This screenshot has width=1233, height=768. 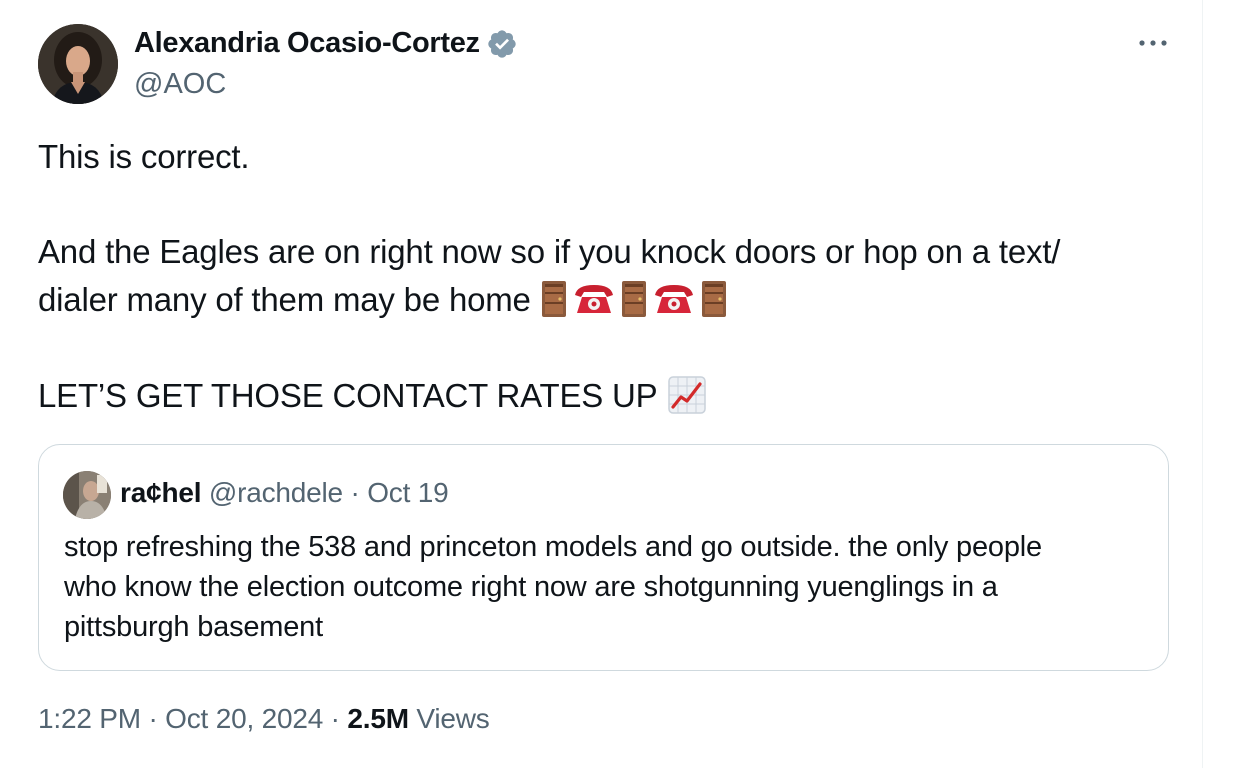 What do you see at coordinates (502, 44) in the screenshot?
I see `verified-badge-icon` at bounding box center [502, 44].